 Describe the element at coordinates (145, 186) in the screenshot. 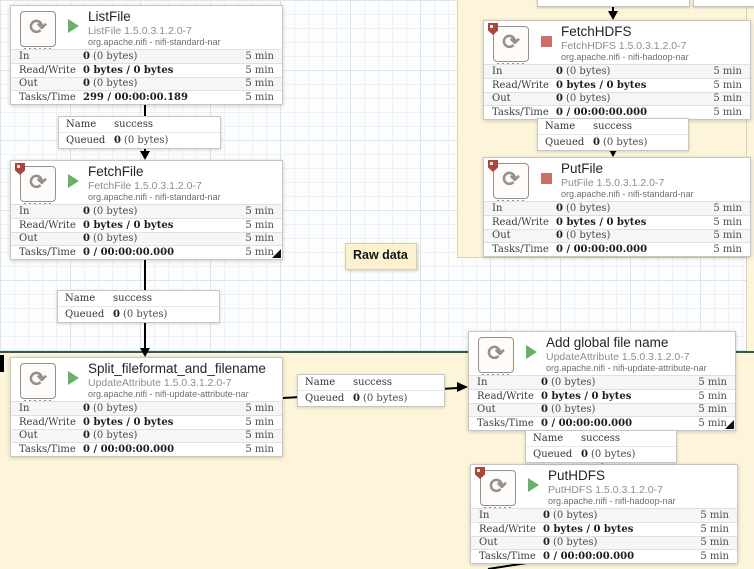

I see `processor-type: FetchFile 1.5.0.3.1.2.0-7` at that location.